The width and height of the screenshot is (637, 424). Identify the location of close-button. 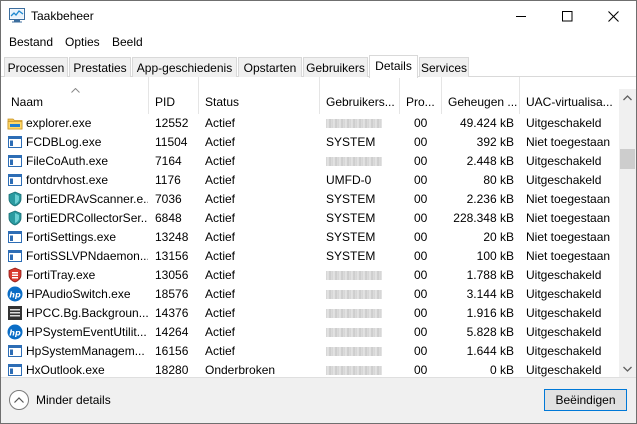
(613, 16).